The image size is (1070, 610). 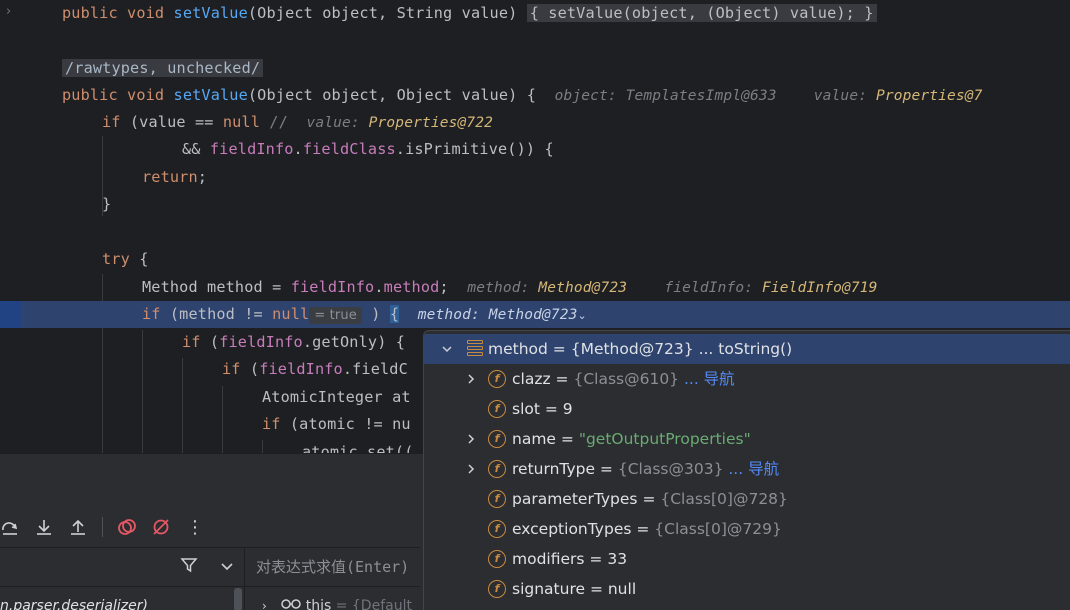 What do you see at coordinates (10, 527) in the screenshot?
I see `step-over-icon` at bounding box center [10, 527].